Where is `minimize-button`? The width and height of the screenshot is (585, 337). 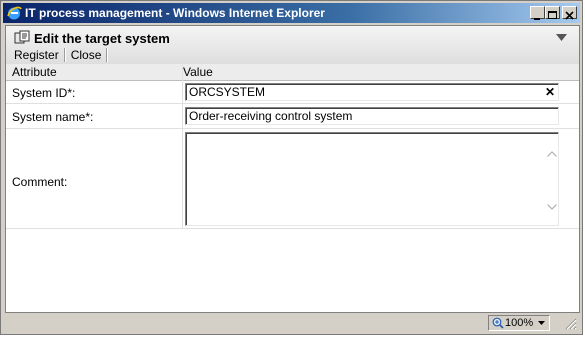
minimize-button is located at coordinates (537, 13).